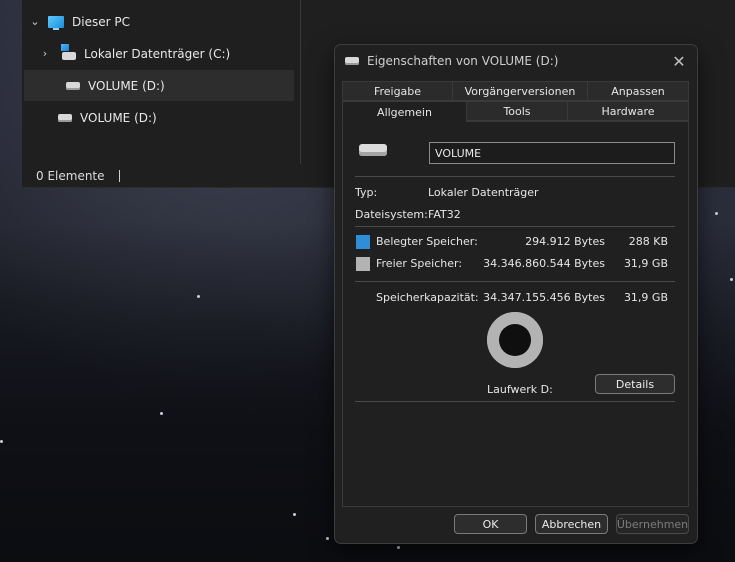 This screenshot has width=735, height=562. I want to click on volume-name-input, so click(552, 153).